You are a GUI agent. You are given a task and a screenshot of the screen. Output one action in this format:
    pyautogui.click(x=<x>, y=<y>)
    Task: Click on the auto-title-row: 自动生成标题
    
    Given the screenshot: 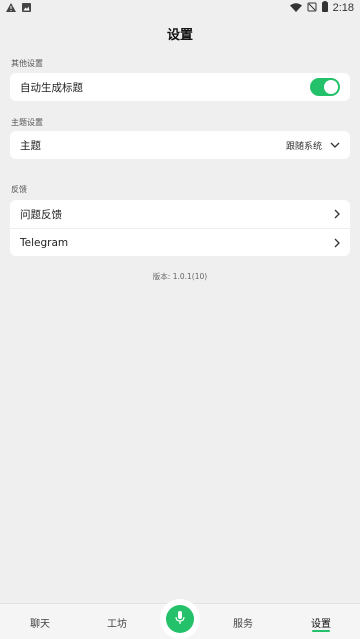 What is the action you would take?
    pyautogui.click(x=180, y=87)
    